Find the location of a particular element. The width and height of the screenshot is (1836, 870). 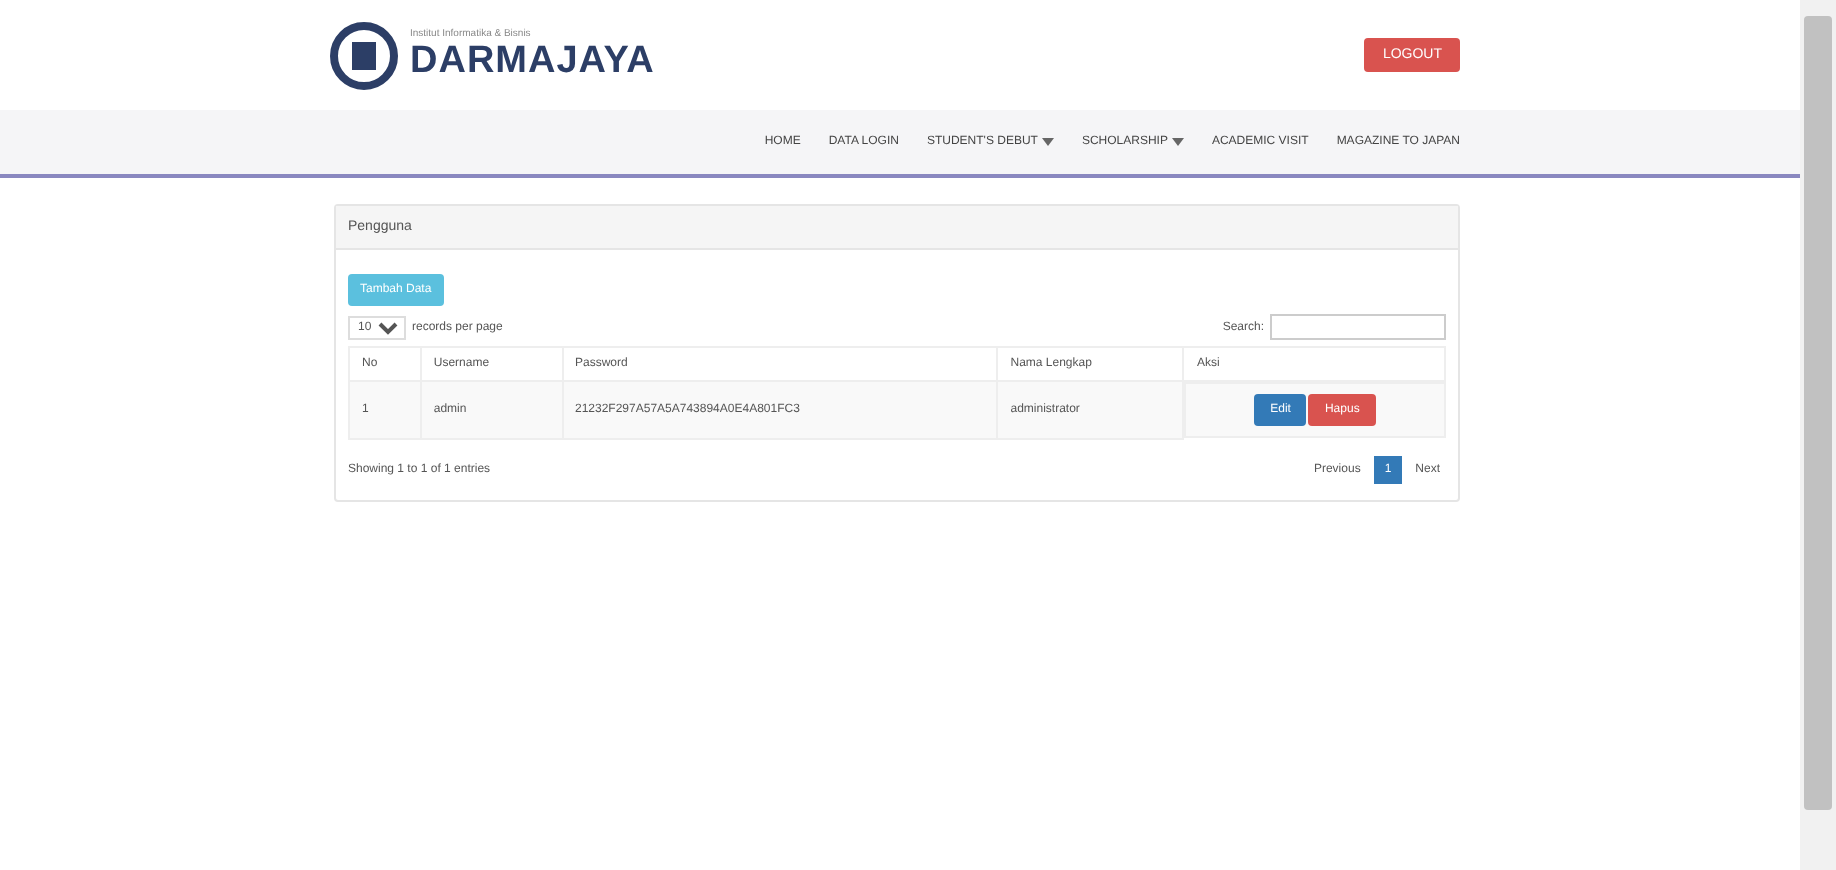

logo-icon is located at coordinates (364, 55).